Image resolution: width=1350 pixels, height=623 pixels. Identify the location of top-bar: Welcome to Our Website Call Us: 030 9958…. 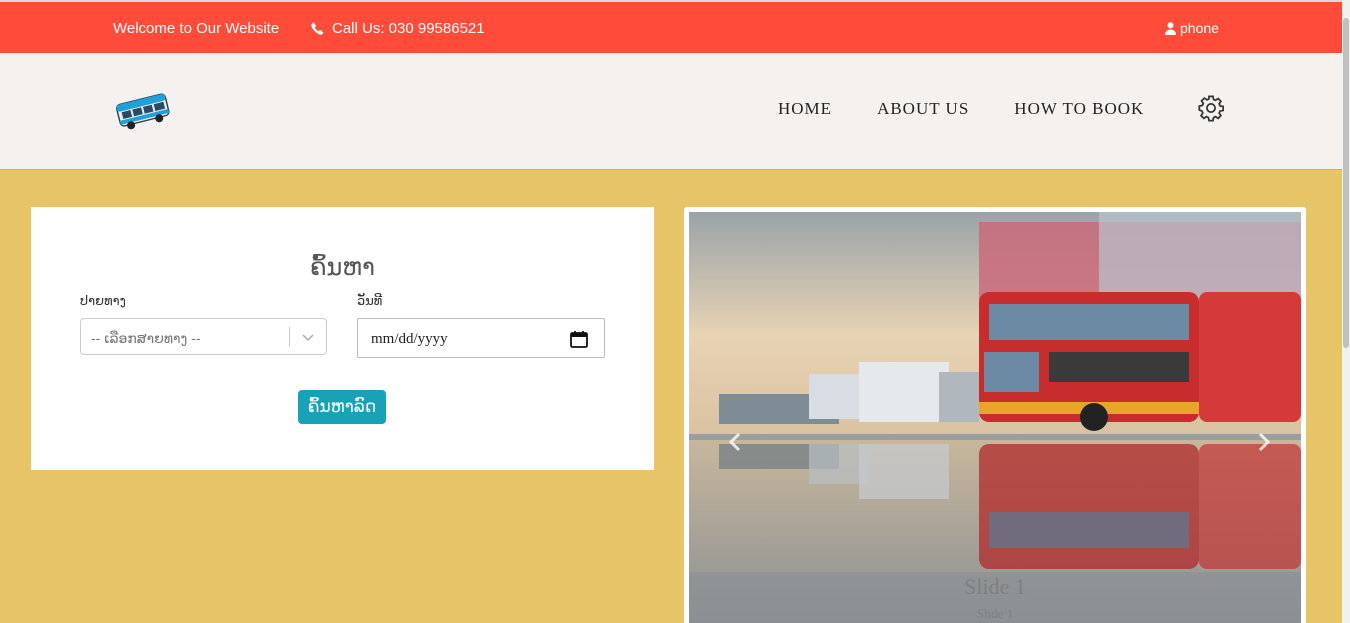
(671, 26).